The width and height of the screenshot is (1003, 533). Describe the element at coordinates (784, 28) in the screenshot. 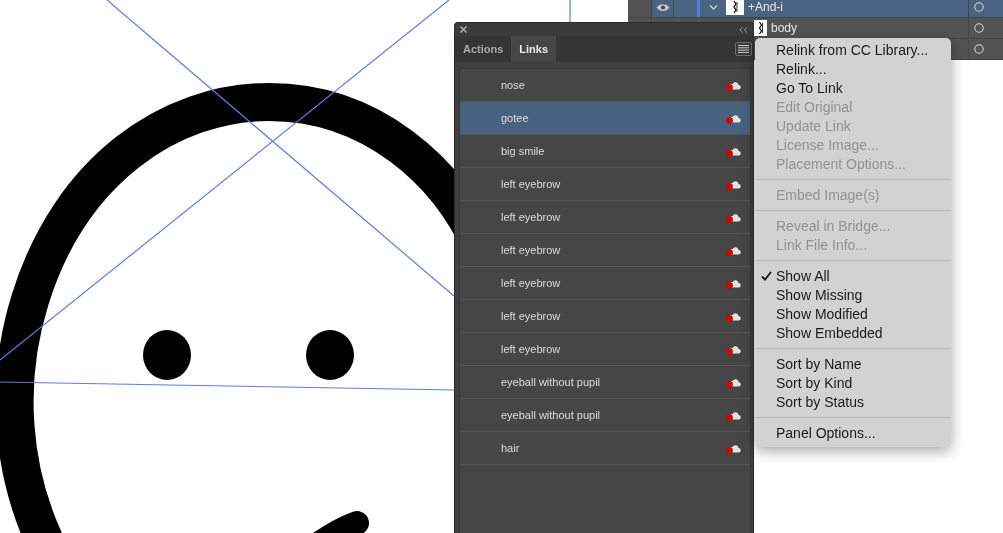

I see `layer-name: body` at that location.